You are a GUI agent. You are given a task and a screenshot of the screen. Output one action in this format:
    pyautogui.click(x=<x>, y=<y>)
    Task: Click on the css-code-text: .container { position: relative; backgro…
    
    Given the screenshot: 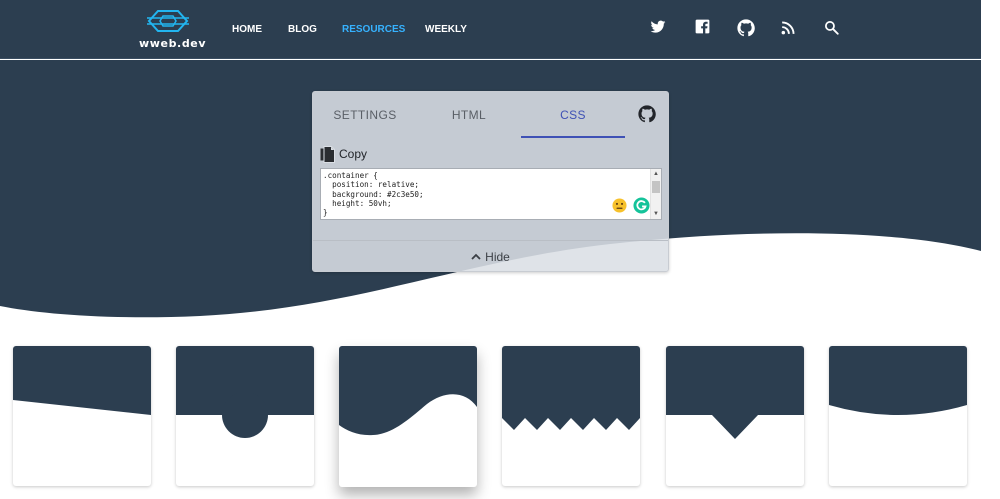 What is the action you would take?
    pyautogui.click(x=373, y=194)
    